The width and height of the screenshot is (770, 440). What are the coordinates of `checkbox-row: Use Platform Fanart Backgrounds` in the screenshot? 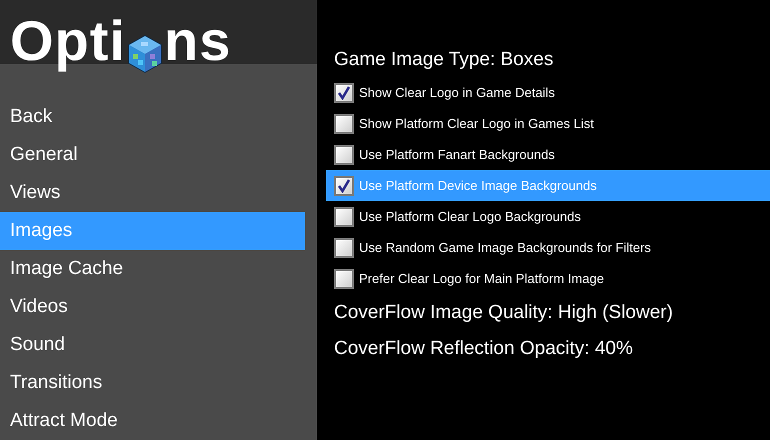 It's located at (548, 154).